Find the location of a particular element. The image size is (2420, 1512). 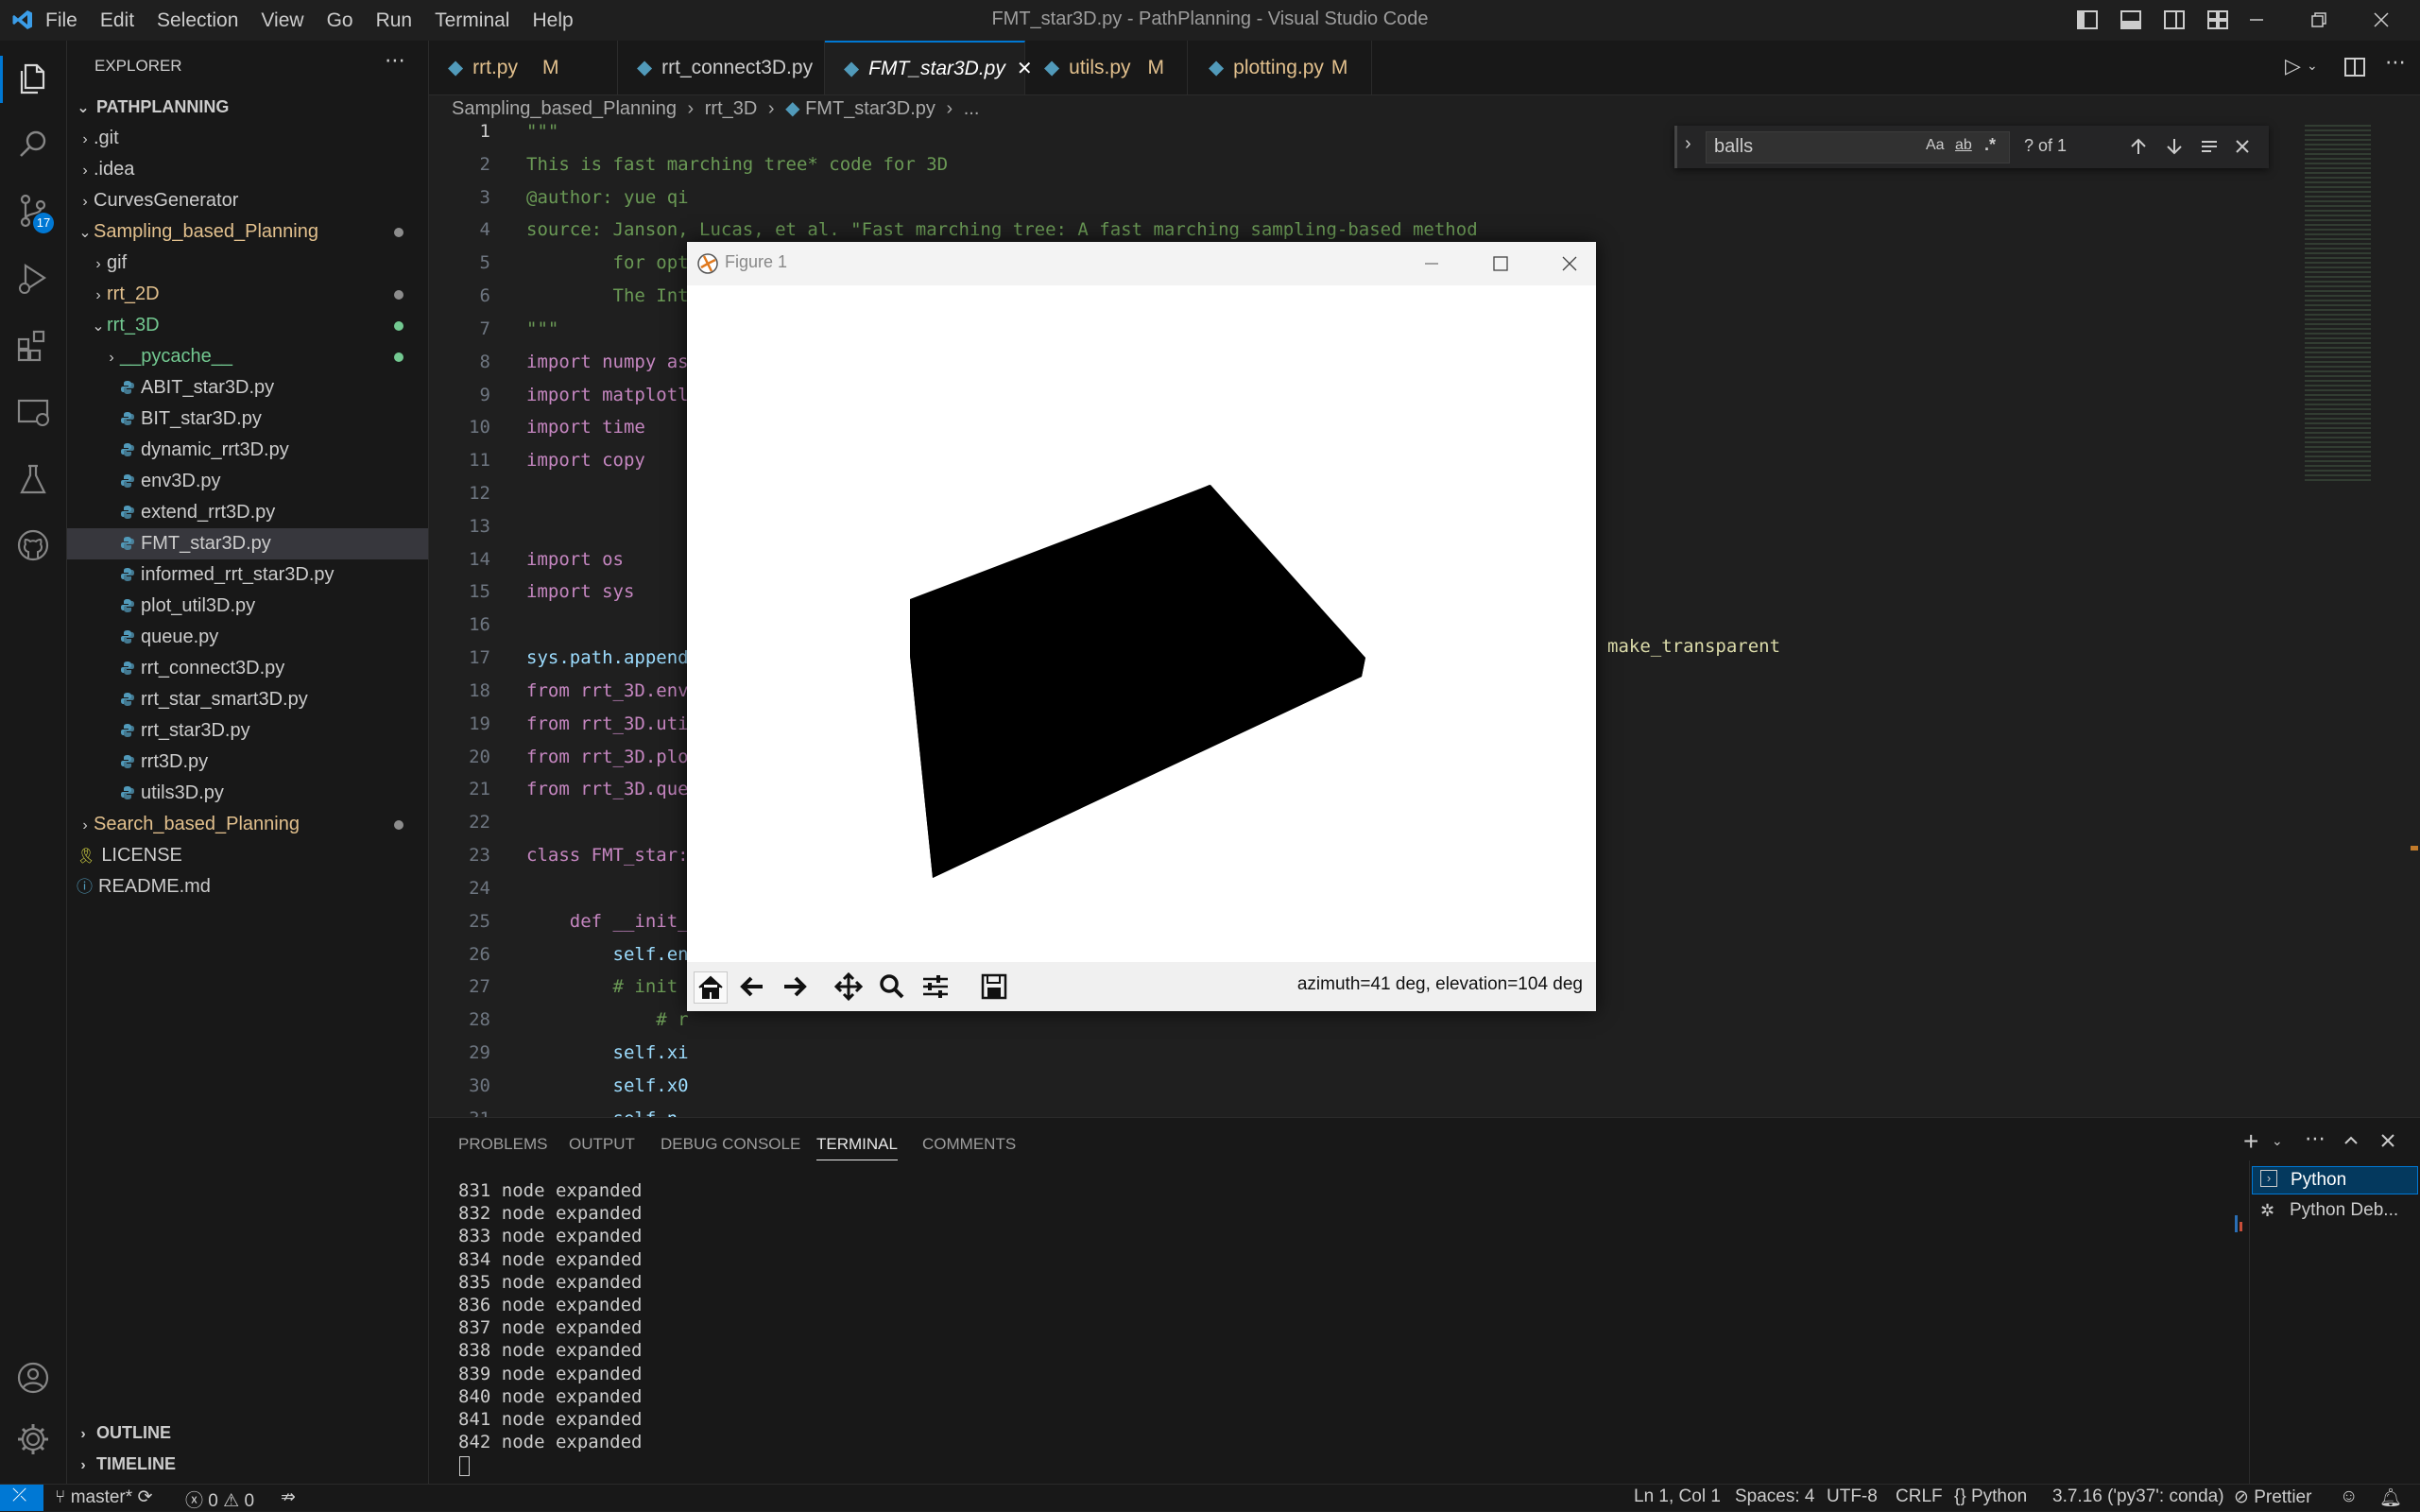

timeline-section: › TIMELINE is located at coordinates (247, 1464).